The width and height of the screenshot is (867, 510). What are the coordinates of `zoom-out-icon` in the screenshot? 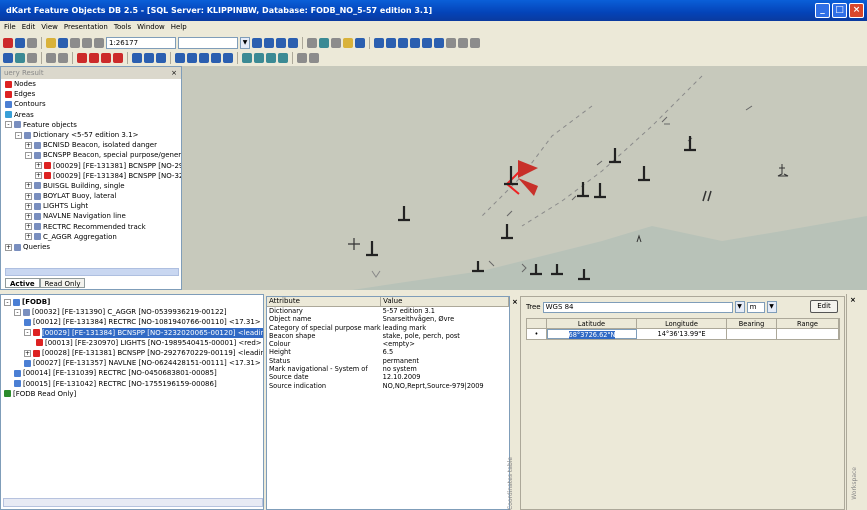 It's located at (87, 42).